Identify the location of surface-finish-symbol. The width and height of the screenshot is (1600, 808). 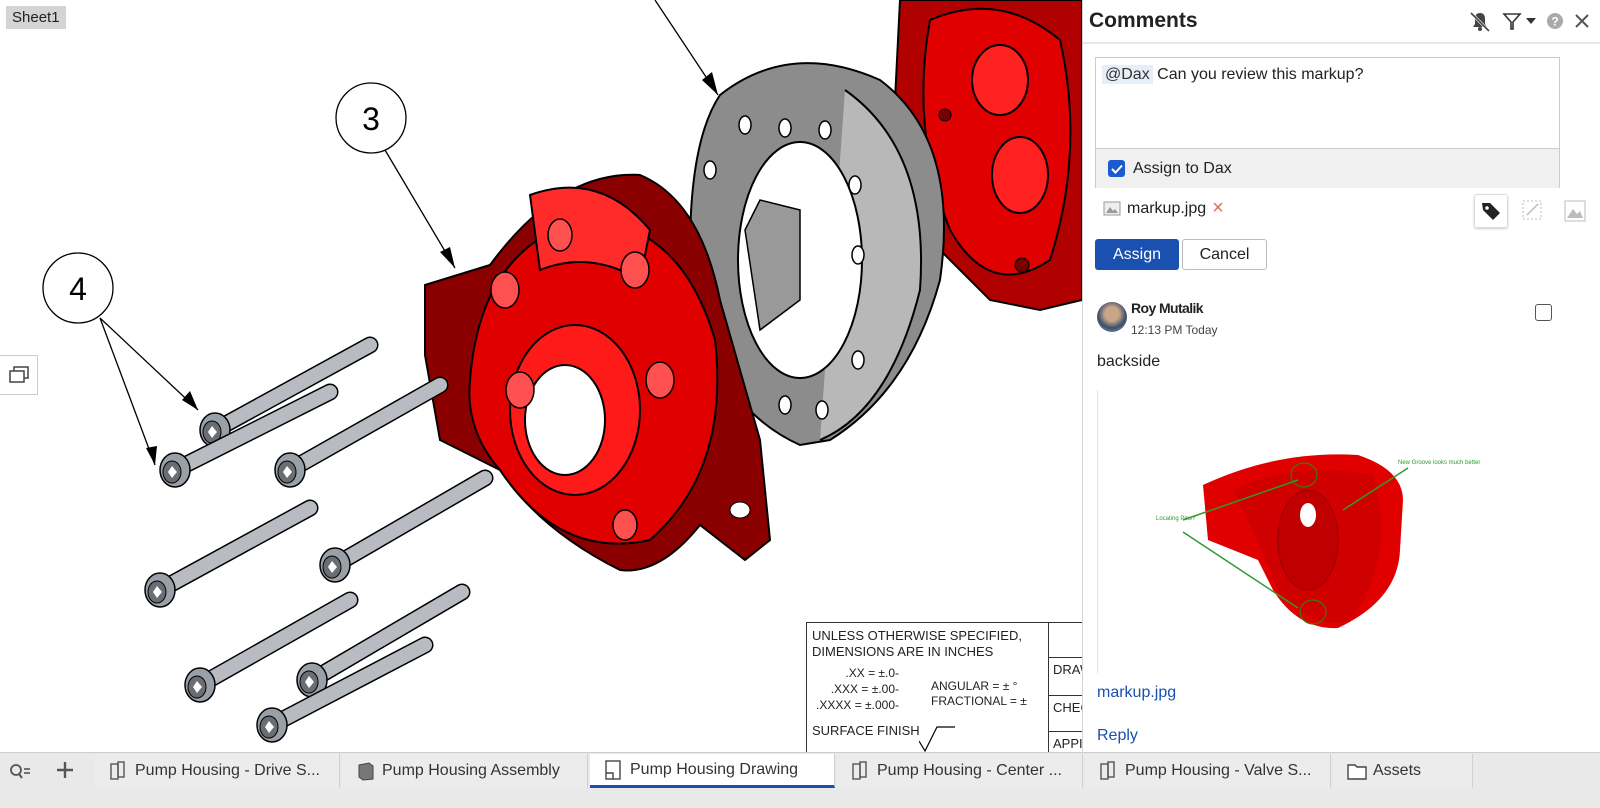
(937, 739).